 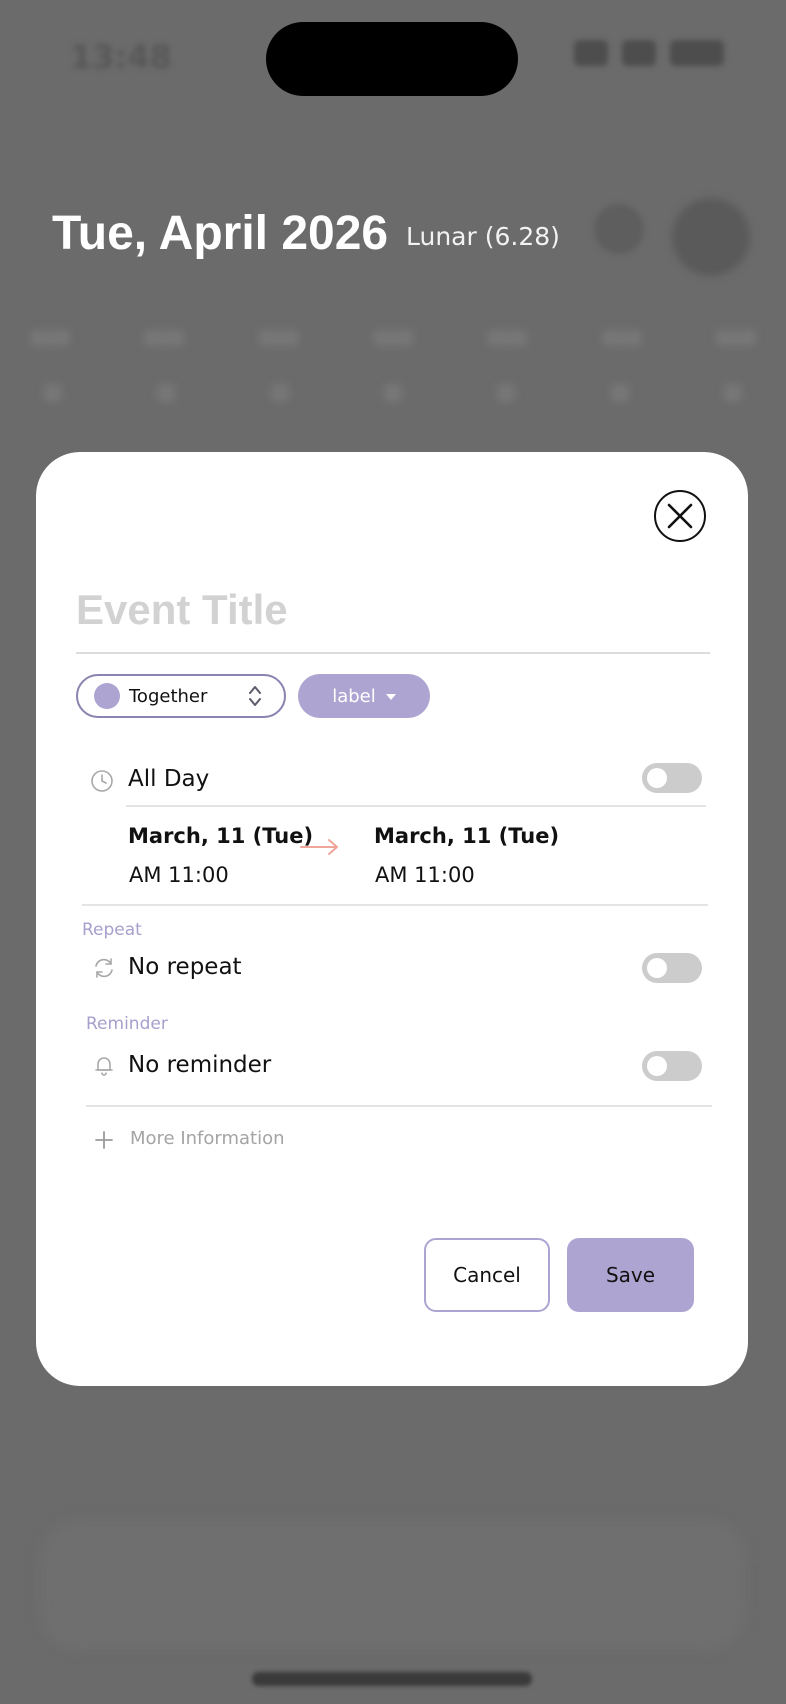 What do you see at coordinates (127, 1024) in the screenshot?
I see `reminder-section-label: Reminder` at bounding box center [127, 1024].